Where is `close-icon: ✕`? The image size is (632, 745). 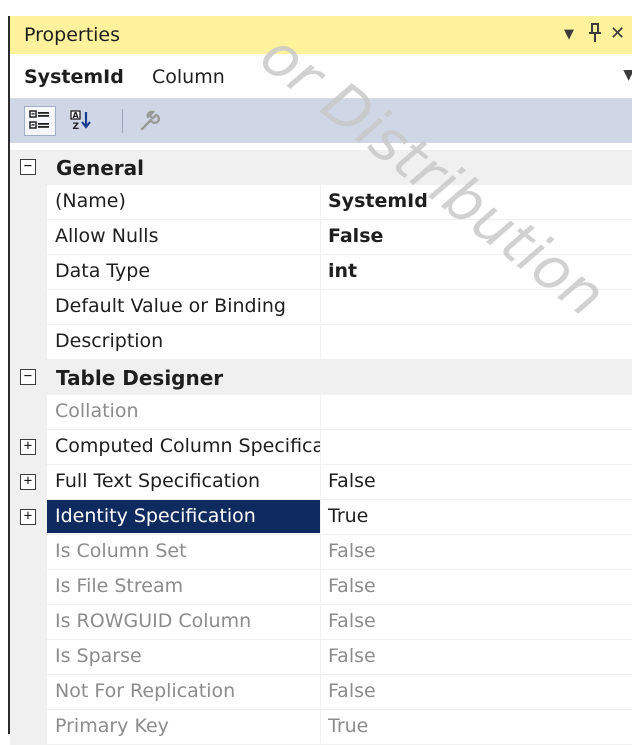
close-icon: ✕ is located at coordinates (617, 33).